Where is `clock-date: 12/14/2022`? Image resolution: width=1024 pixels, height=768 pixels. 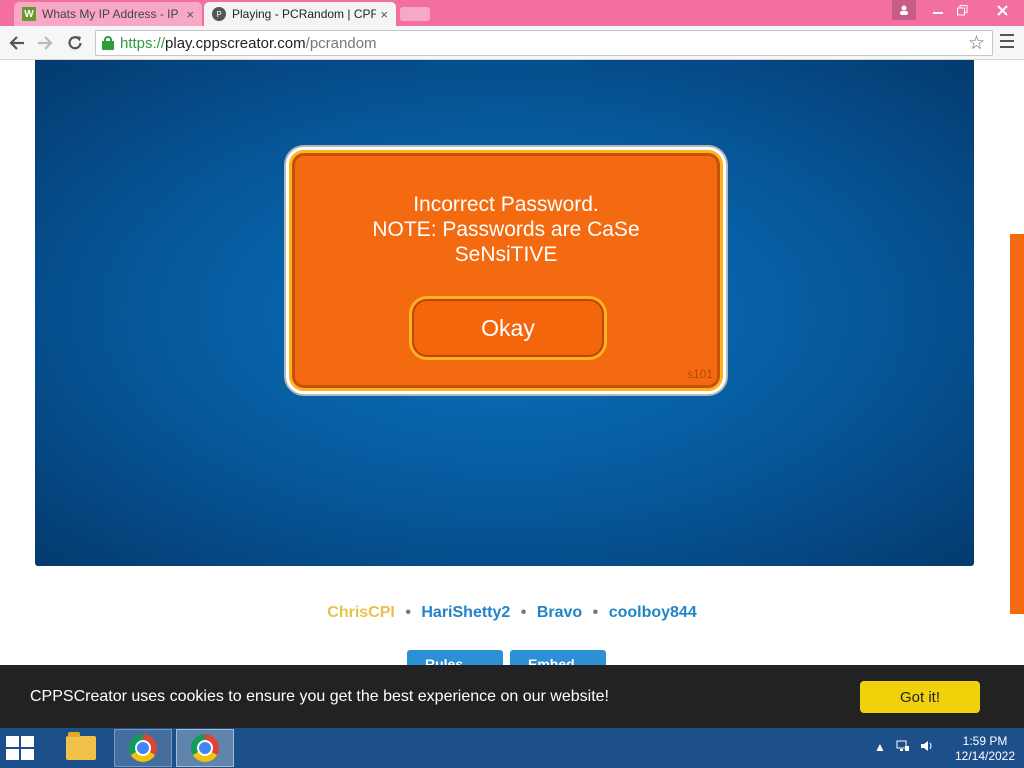 clock-date: 12/14/2022 is located at coordinates (985, 756).